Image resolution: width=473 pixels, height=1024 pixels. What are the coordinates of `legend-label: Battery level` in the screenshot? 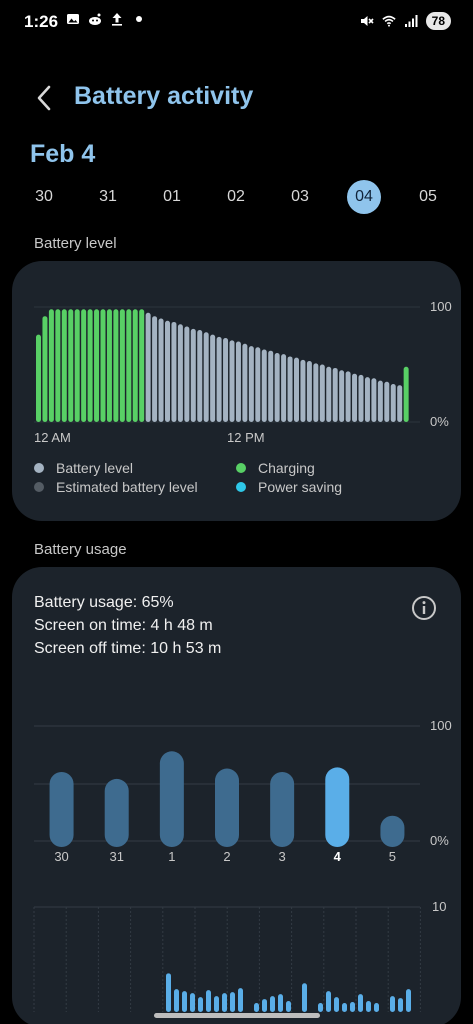 It's located at (95, 468).